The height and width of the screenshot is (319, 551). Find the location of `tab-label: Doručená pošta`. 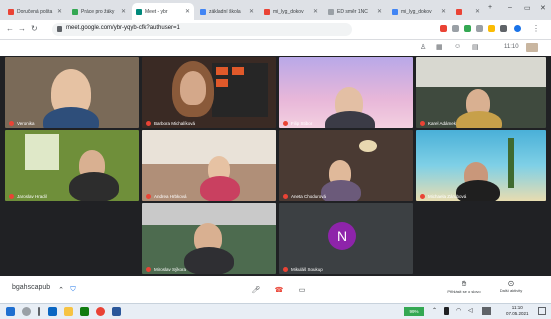

tab-label: Doručená pošta is located at coordinates (35, 11).